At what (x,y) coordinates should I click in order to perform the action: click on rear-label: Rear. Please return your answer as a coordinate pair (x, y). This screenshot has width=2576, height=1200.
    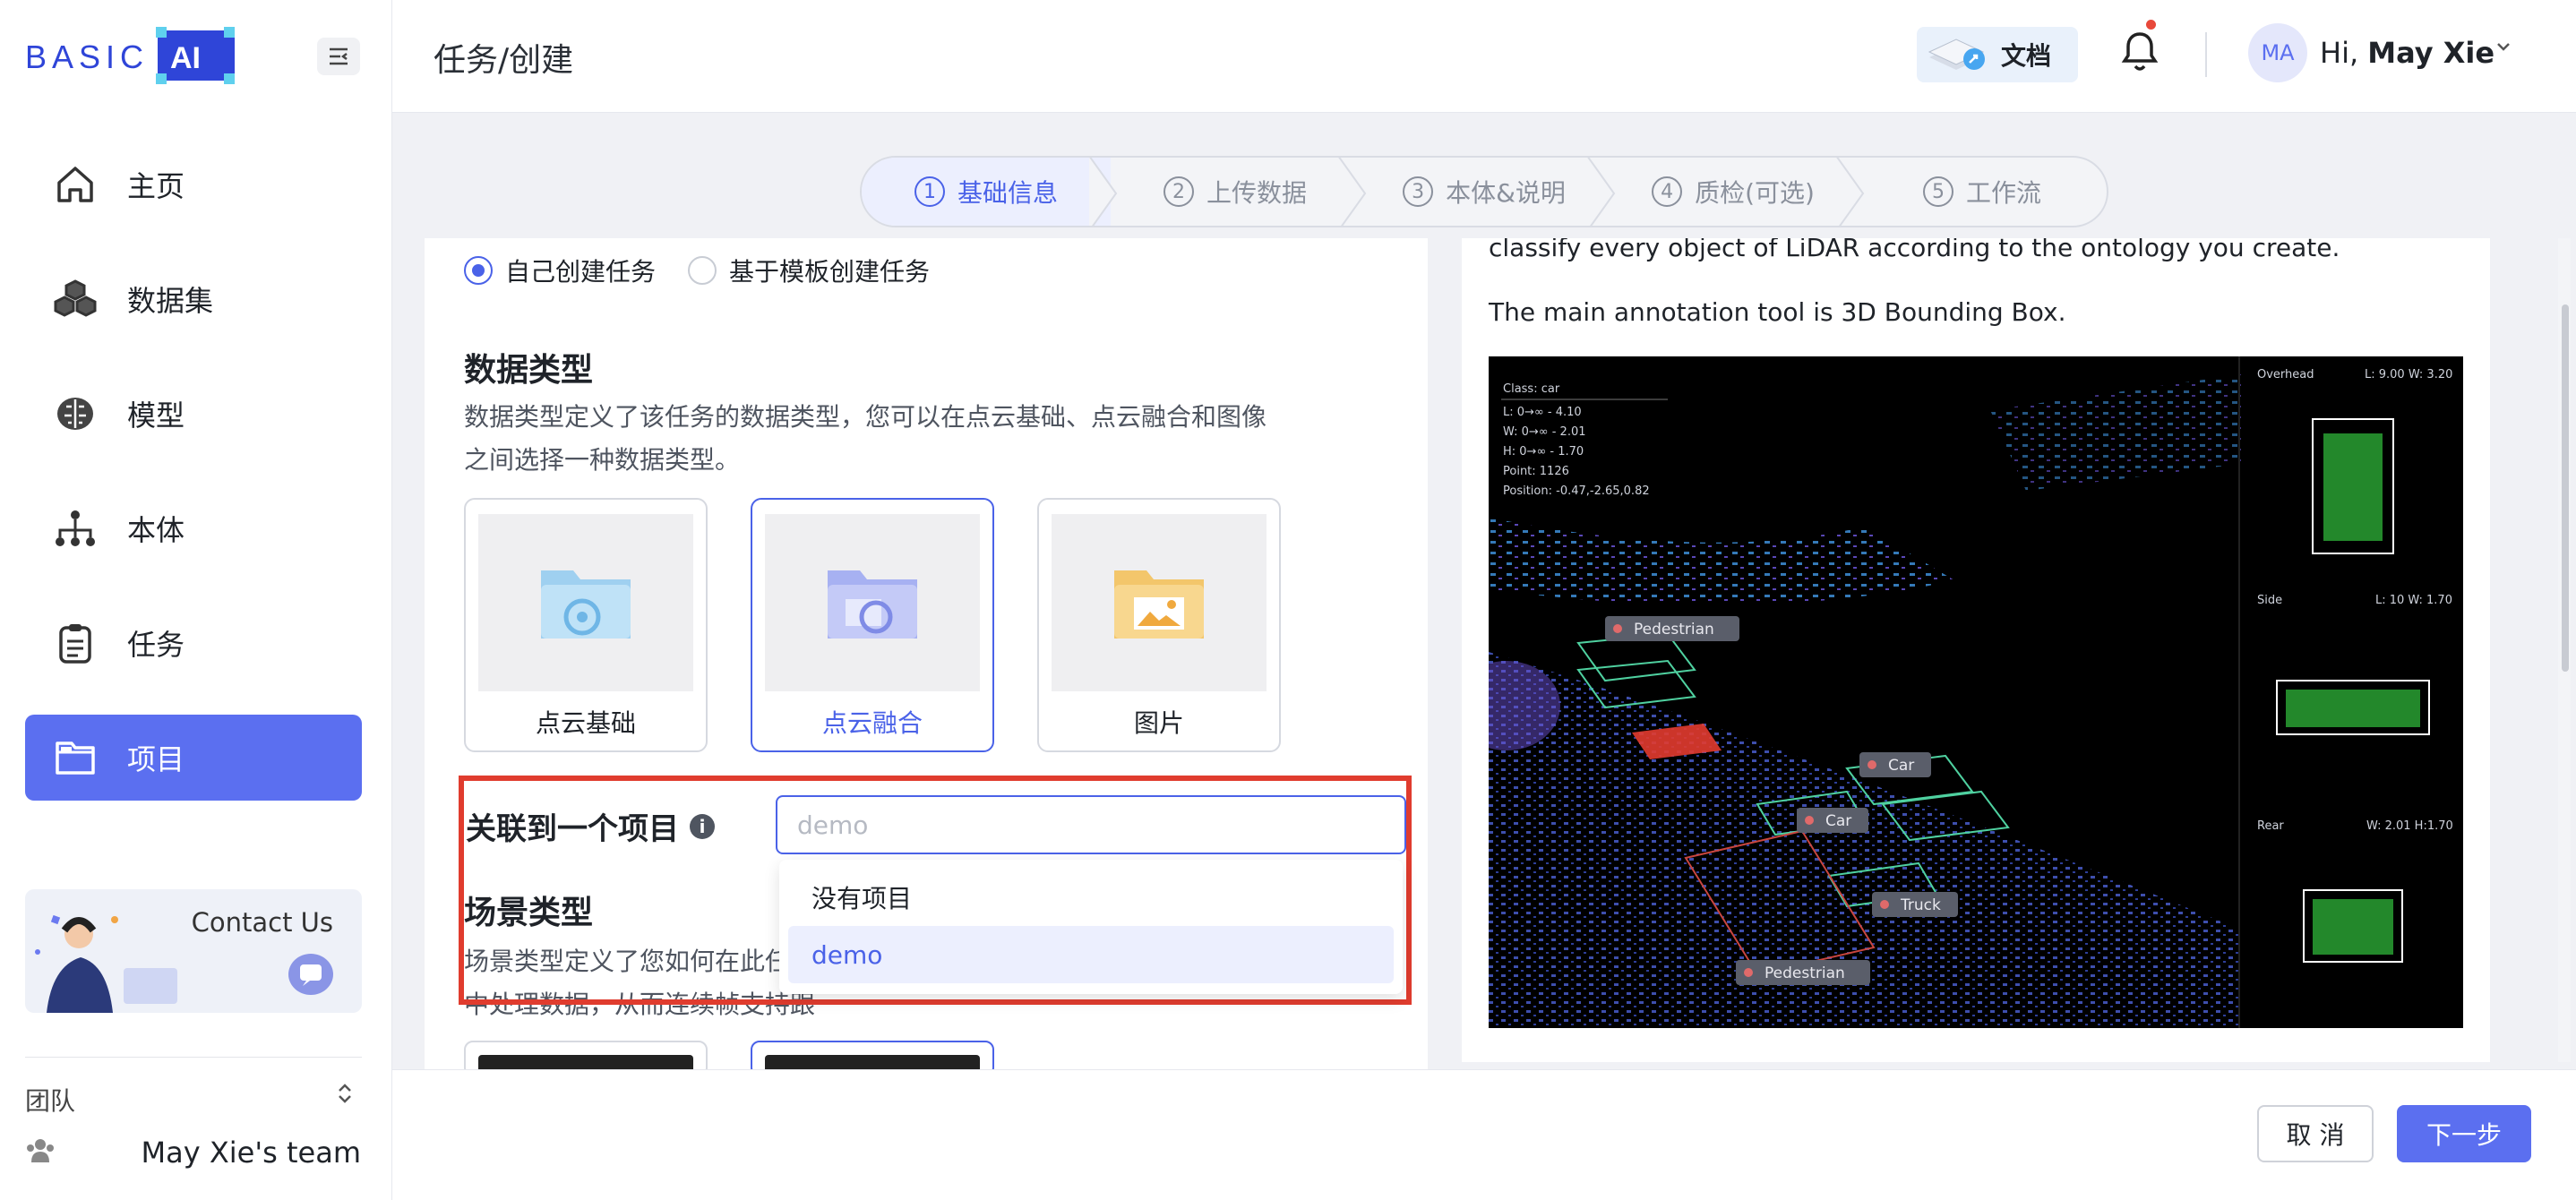
    Looking at the image, I should click on (2270, 826).